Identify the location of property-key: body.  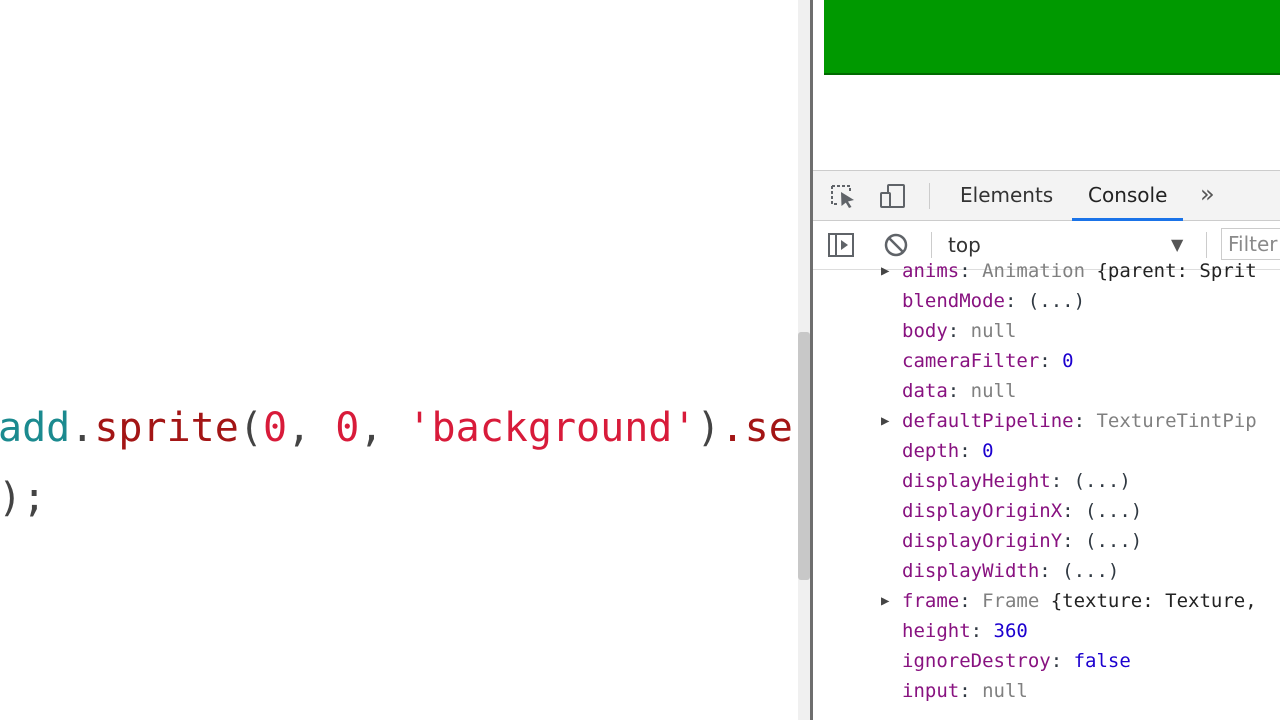
(925, 331).